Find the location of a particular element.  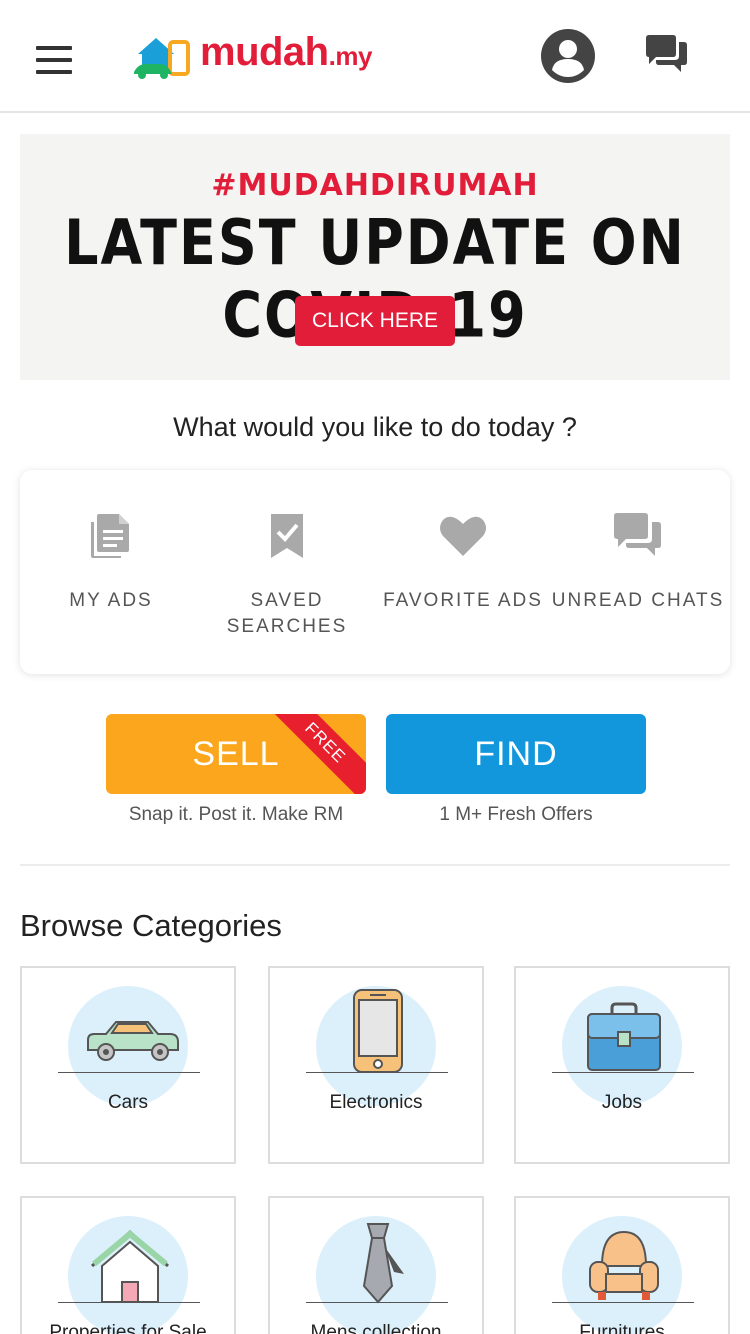

my-ads-button: MY ADS is located at coordinates (111, 562).